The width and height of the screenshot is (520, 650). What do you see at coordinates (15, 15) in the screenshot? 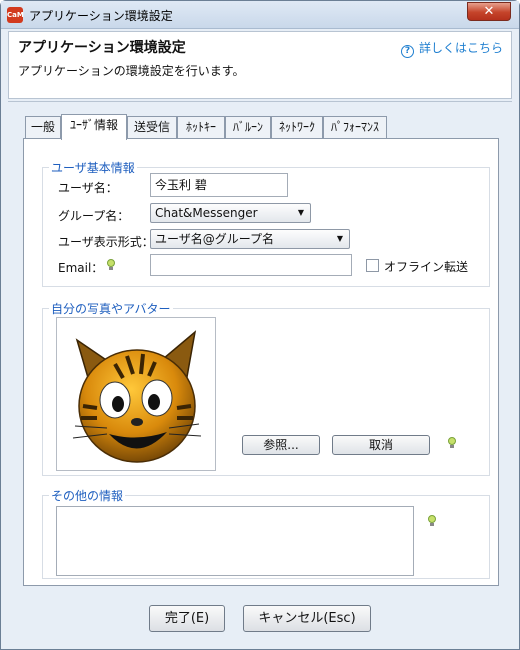
I see `app-icon: CaM` at bounding box center [15, 15].